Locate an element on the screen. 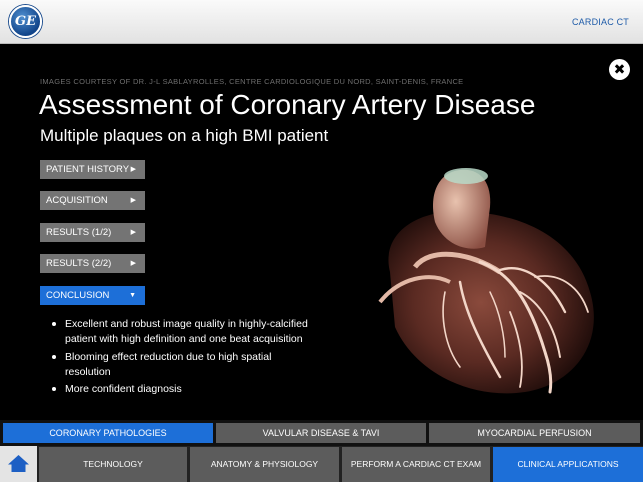 This screenshot has width=643, height=482. page-subtitle: Multiple plaques on a high BMI patient is located at coordinates (184, 135).